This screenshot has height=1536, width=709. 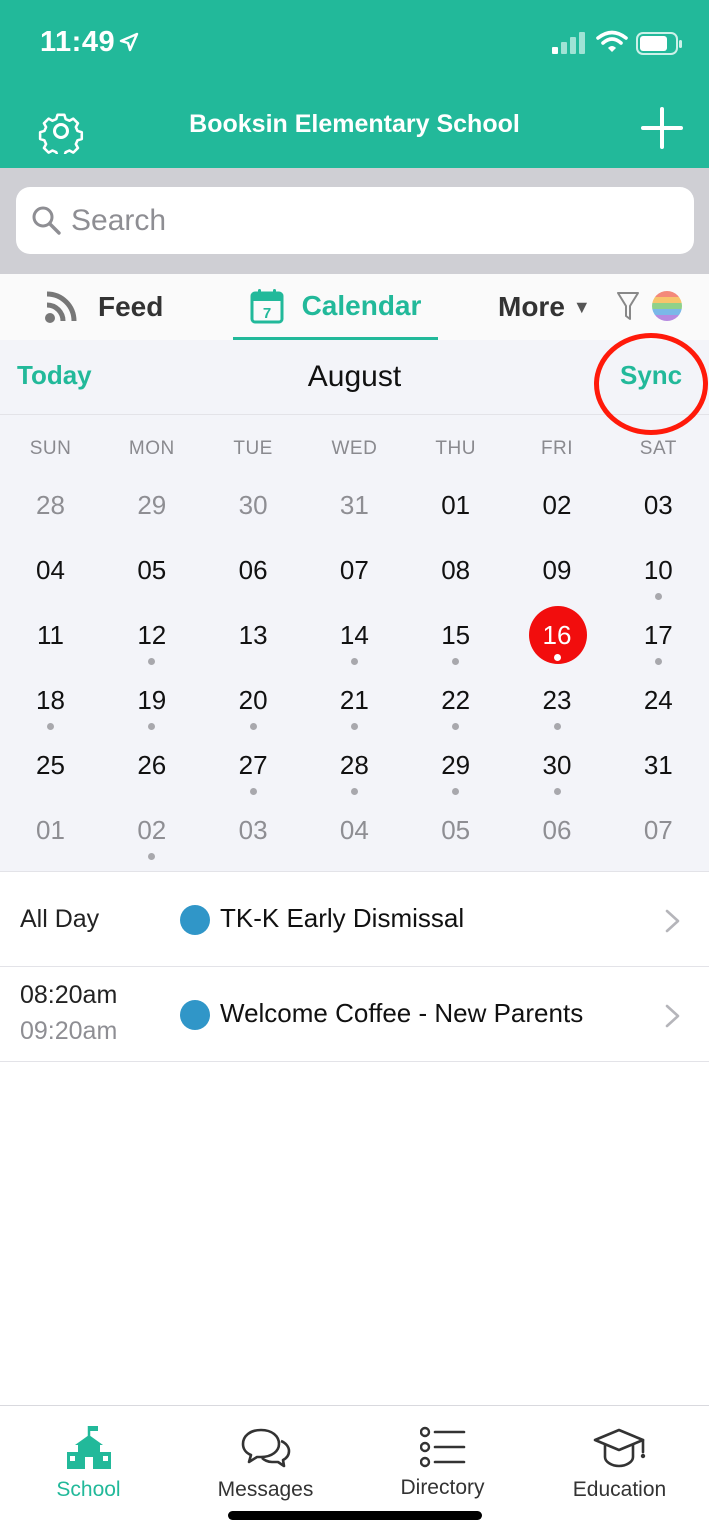 I want to click on event-title: TK-K Early Dismissal, so click(x=342, y=918).